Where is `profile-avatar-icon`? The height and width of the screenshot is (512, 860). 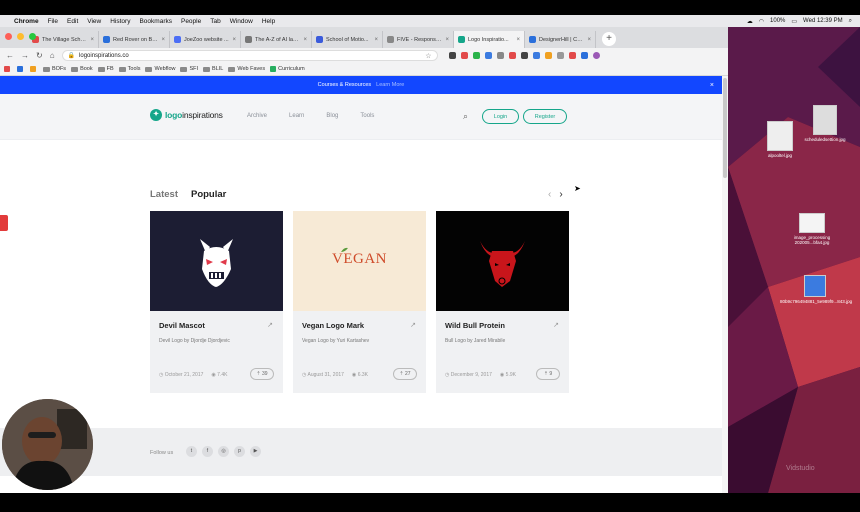 profile-avatar-icon is located at coordinates (596, 55).